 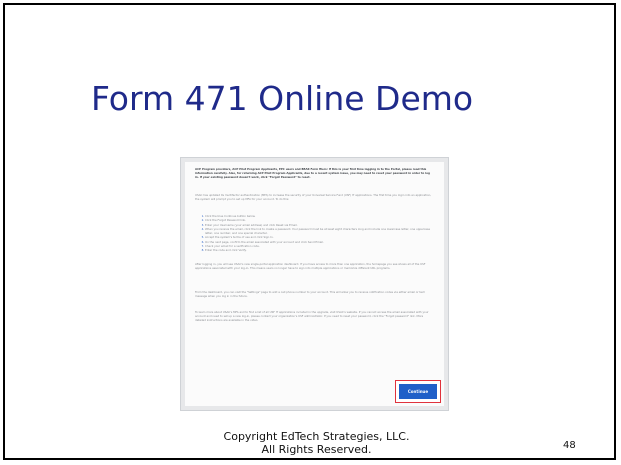 I want to click on continue-button: Continue, so click(x=418, y=391).